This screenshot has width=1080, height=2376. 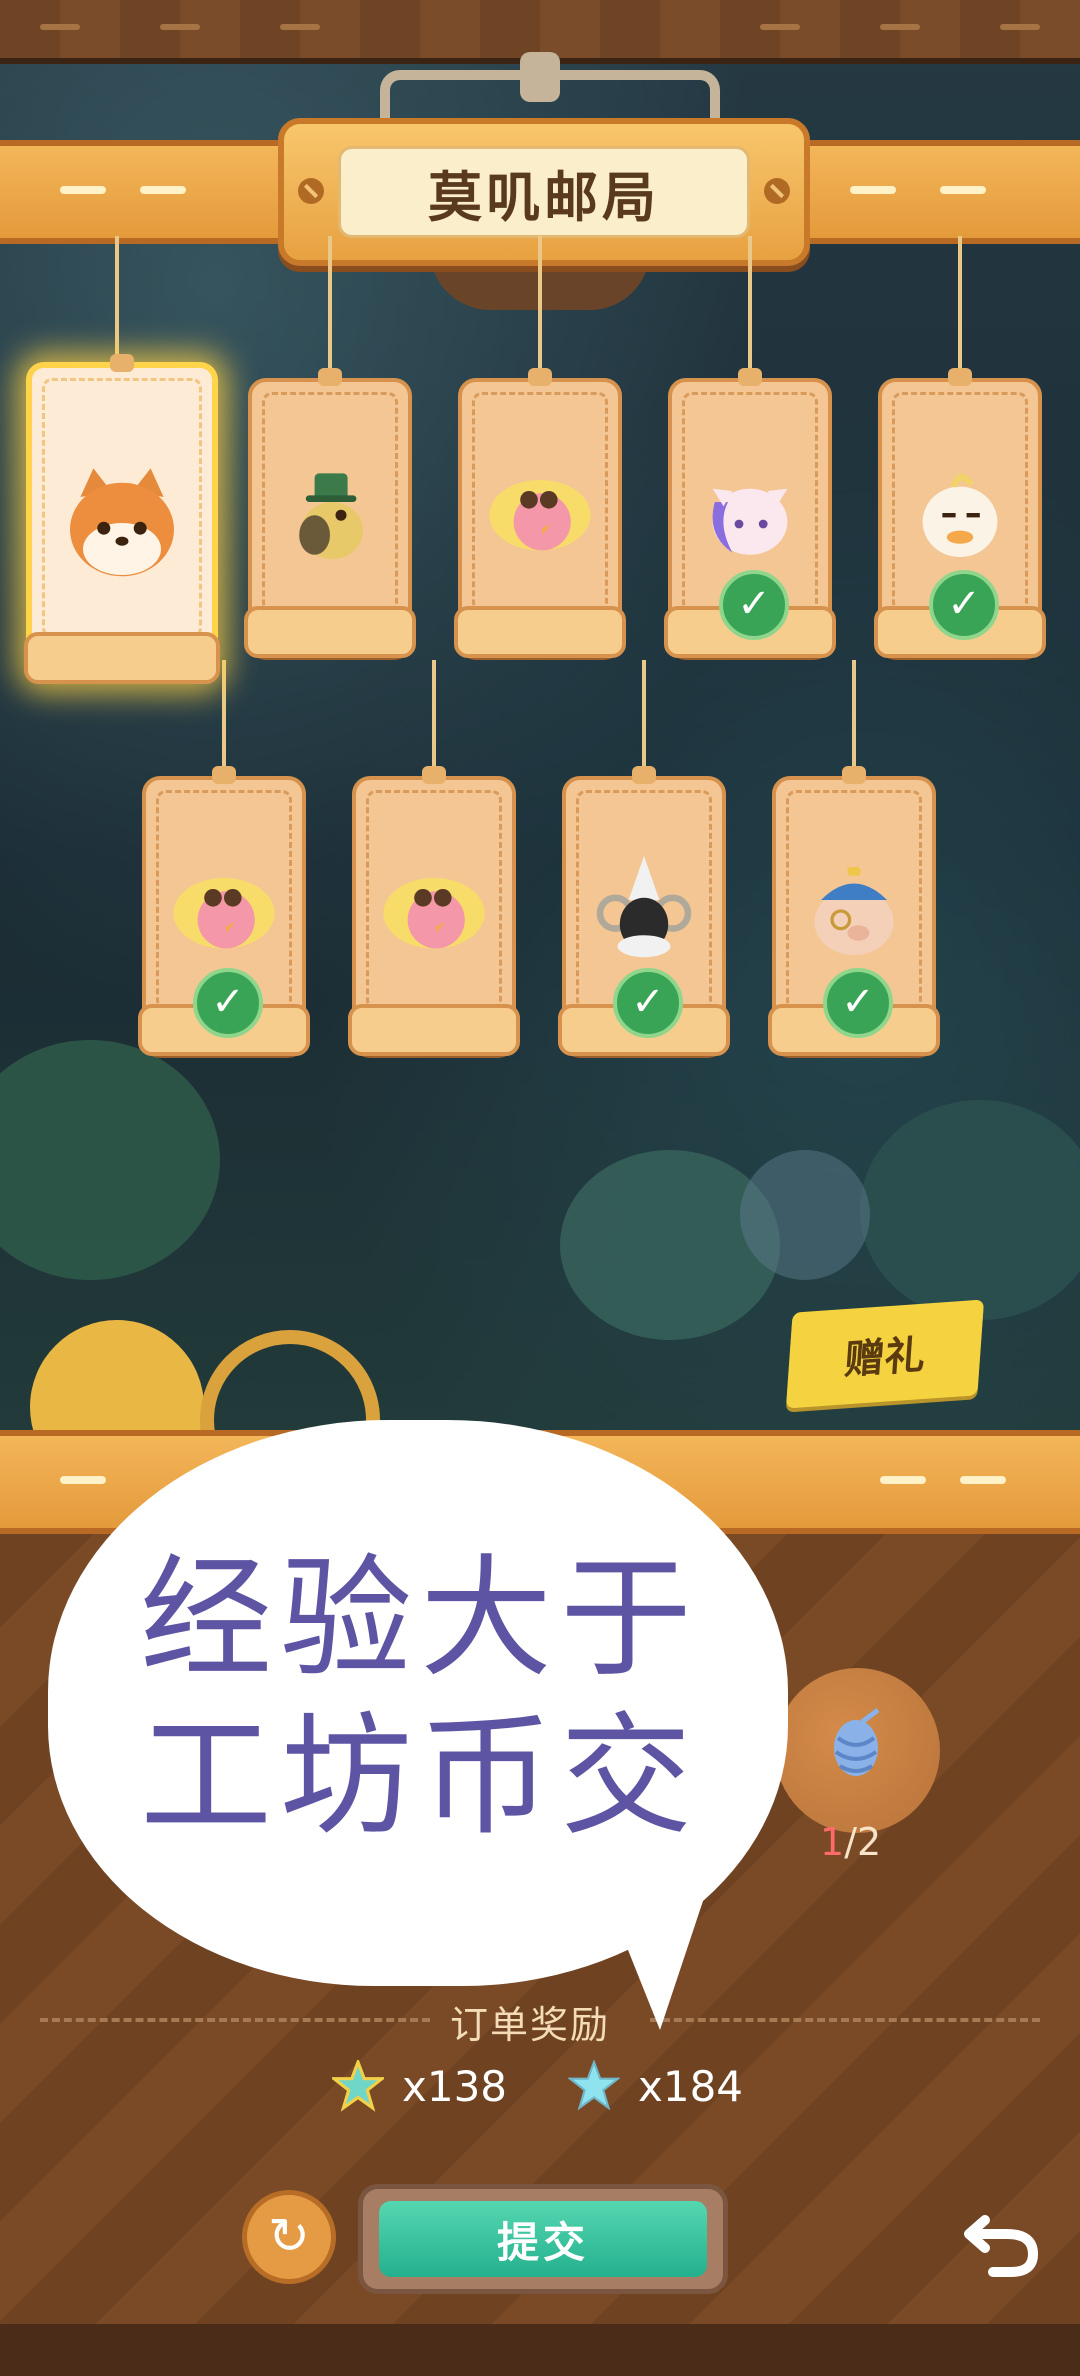 I want to click on refresh-button: ↻, so click(x=289, y=2237).